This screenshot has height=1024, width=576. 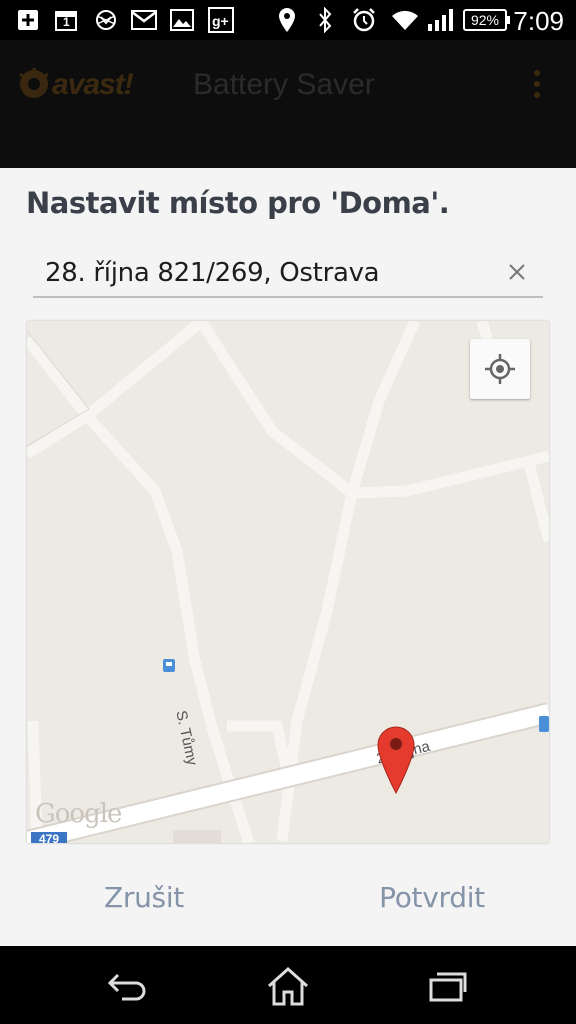 I want to click on back-icon, so click(x=128, y=986).